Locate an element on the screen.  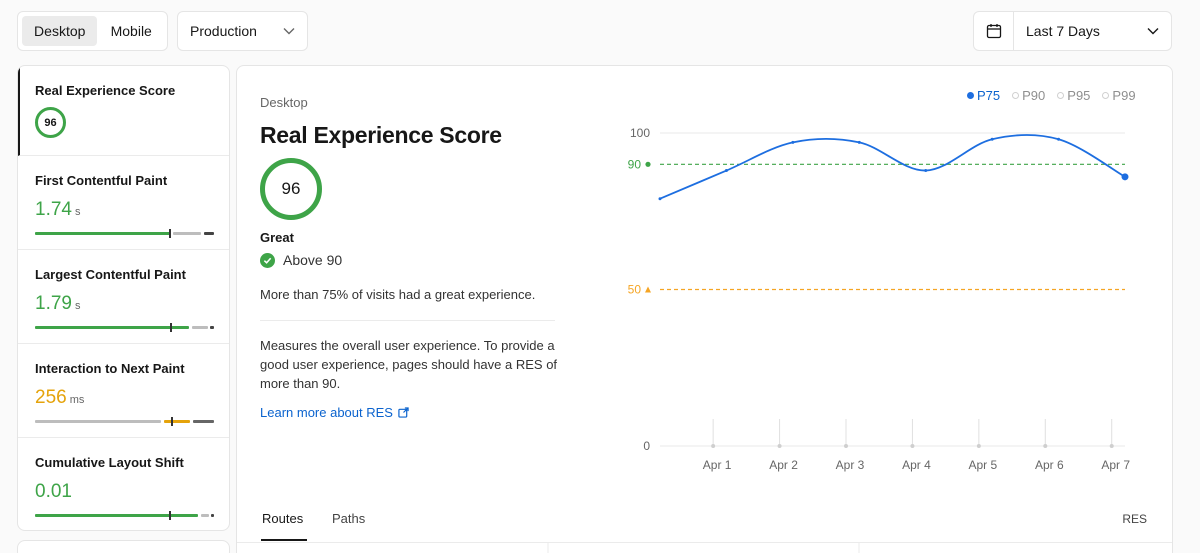
device-toggle: Desktop Mobile is located at coordinates (92, 31).